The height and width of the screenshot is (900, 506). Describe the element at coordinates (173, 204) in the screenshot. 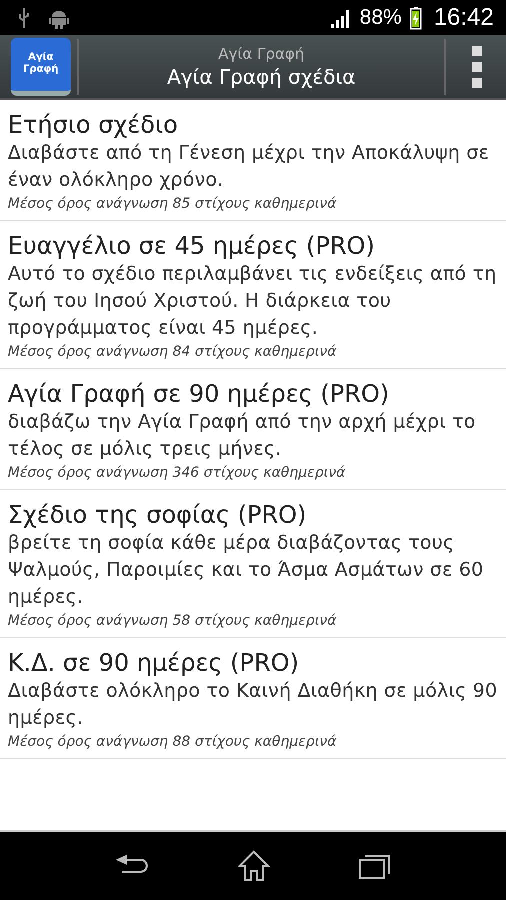

I see `plan-reading-note: Μέσος όρος ανάγνωση 85 στίχους καθημερινά` at that location.